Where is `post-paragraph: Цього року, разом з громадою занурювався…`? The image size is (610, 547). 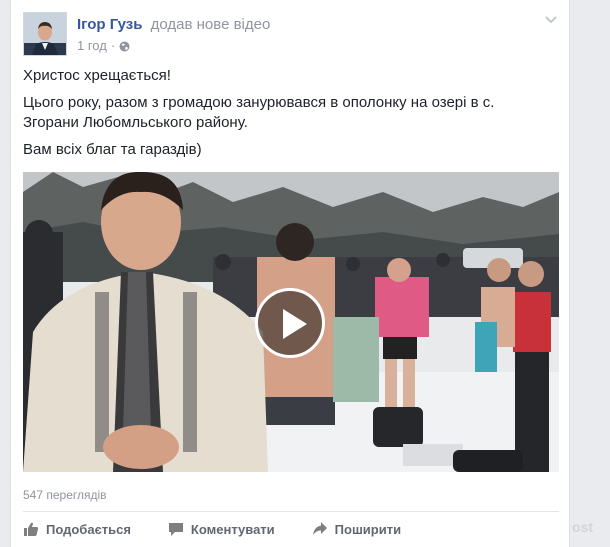 post-paragraph: Цього року, разом з громадою занурювався… is located at coordinates (259, 112).